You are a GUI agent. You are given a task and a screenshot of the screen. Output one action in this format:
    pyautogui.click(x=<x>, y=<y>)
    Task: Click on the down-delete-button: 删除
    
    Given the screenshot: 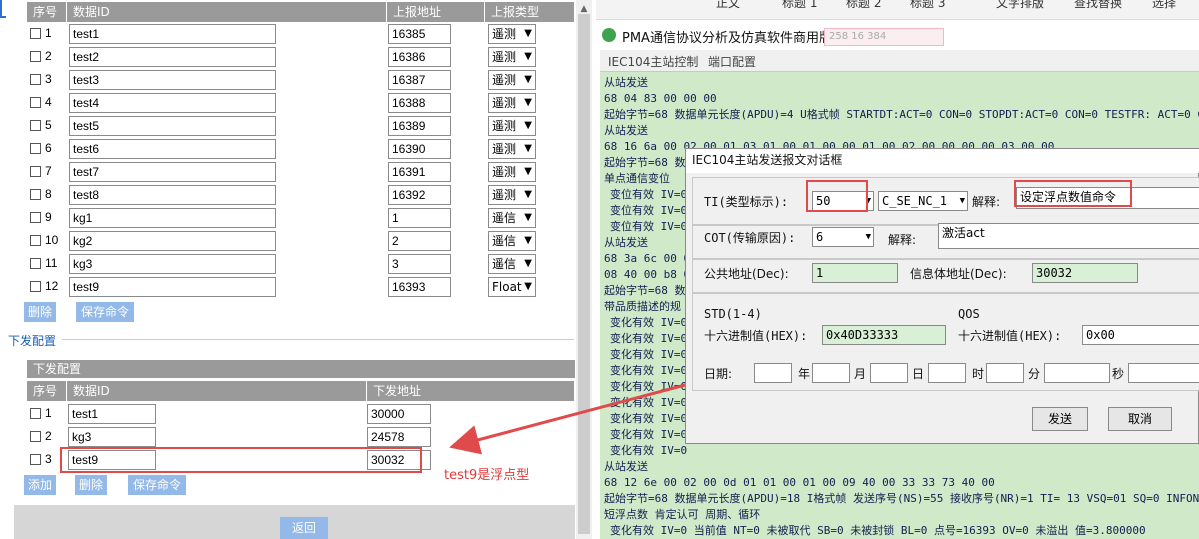 What is the action you would take?
    pyautogui.click(x=91, y=485)
    